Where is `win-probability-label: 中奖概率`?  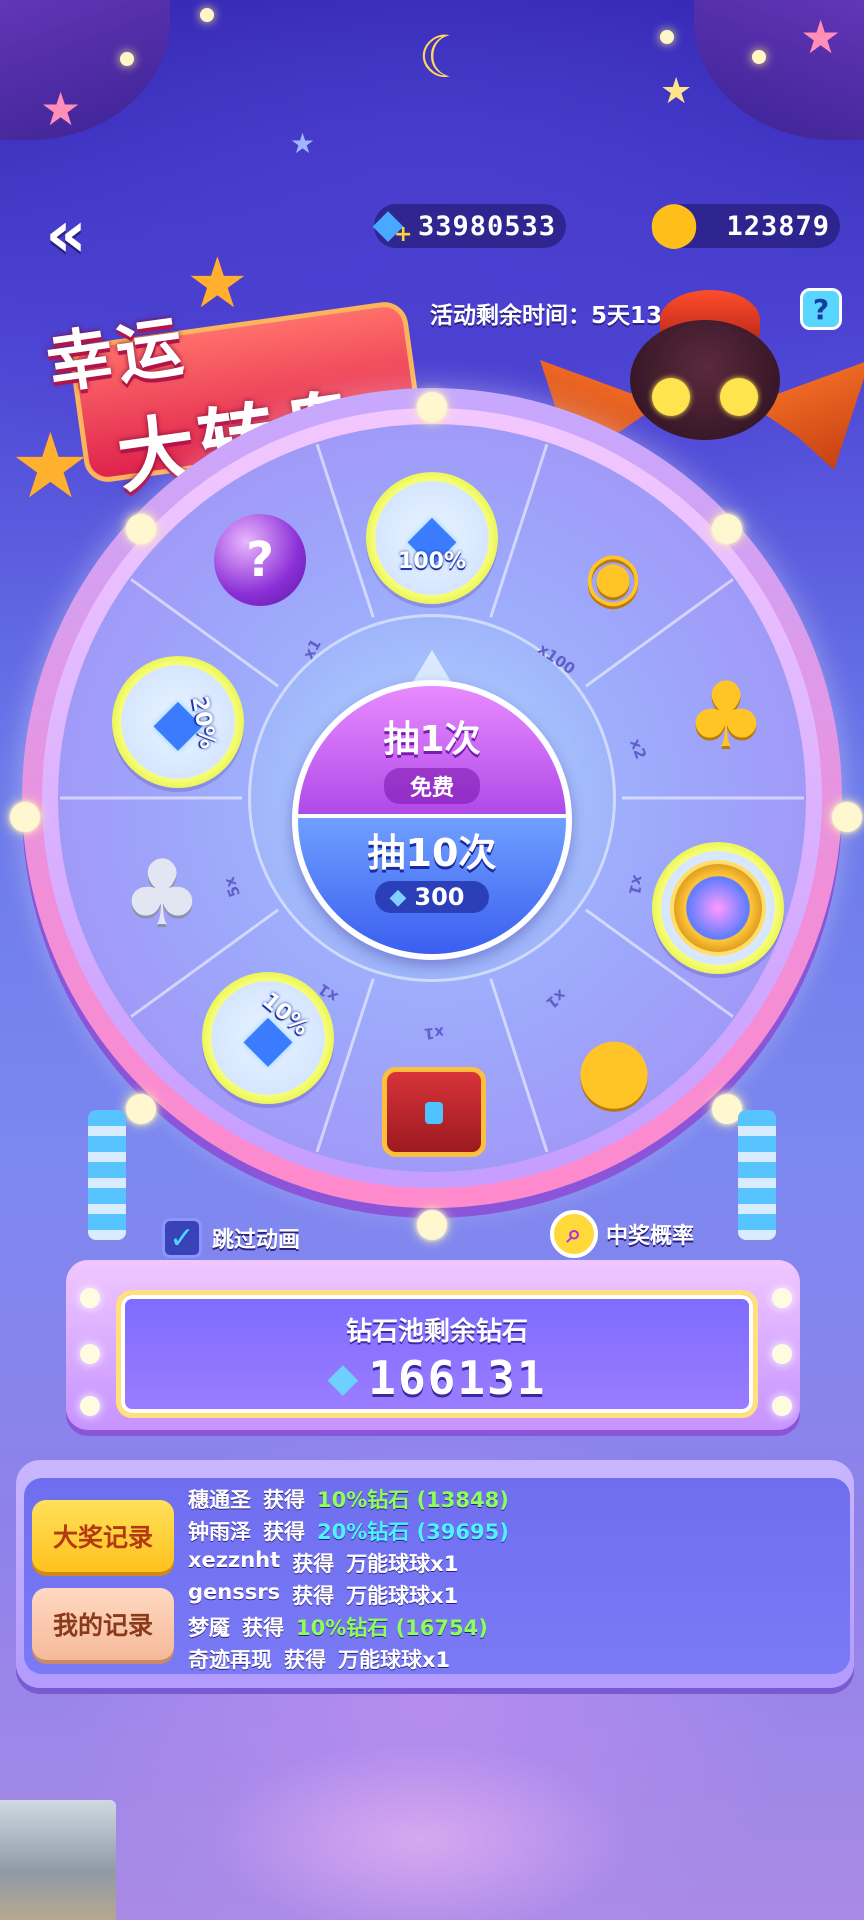
win-probability-label: 中奖概率 is located at coordinates (650, 1236).